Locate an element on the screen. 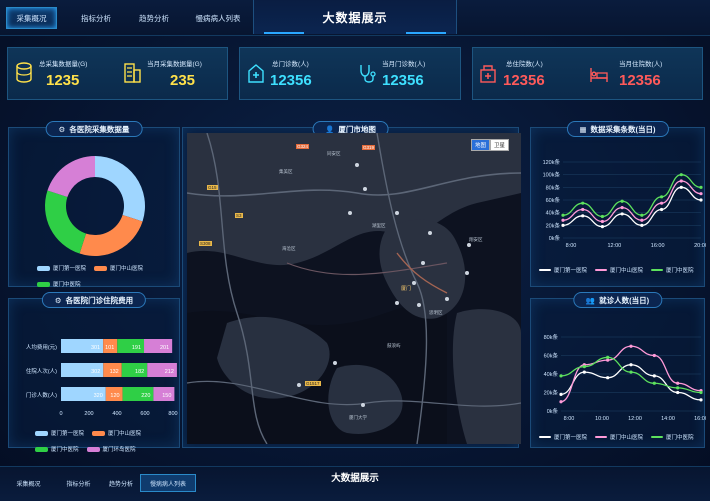 The image size is (710, 501). panel-title: ▦ 数据采集条数(当日) is located at coordinates (617, 129).